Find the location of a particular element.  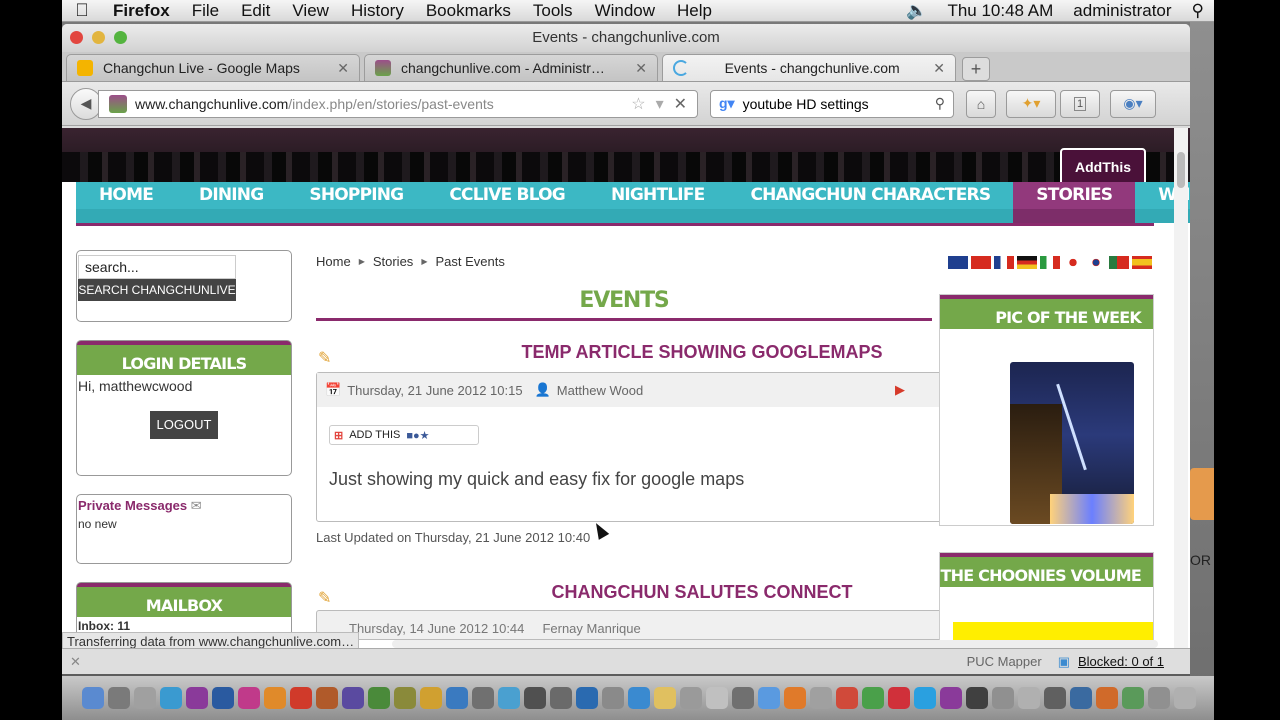

clapper-icon is located at coordinates (535, 698).